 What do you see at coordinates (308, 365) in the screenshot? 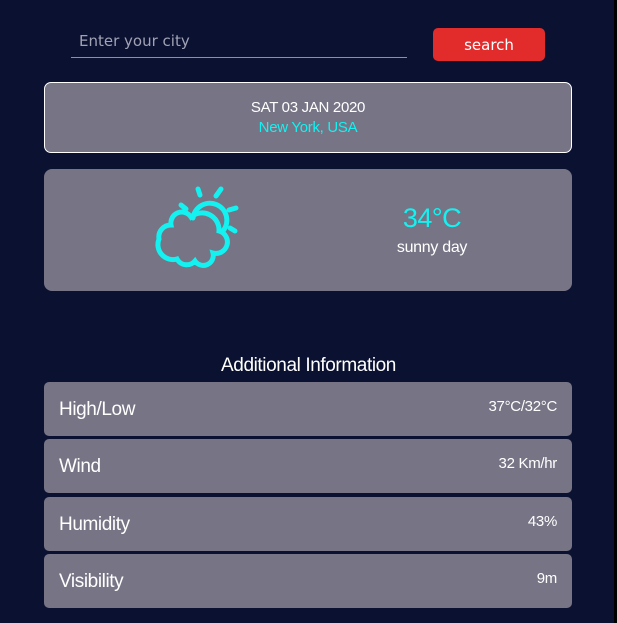
I see `additional-info-heading: Additional Information` at bounding box center [308, 365].